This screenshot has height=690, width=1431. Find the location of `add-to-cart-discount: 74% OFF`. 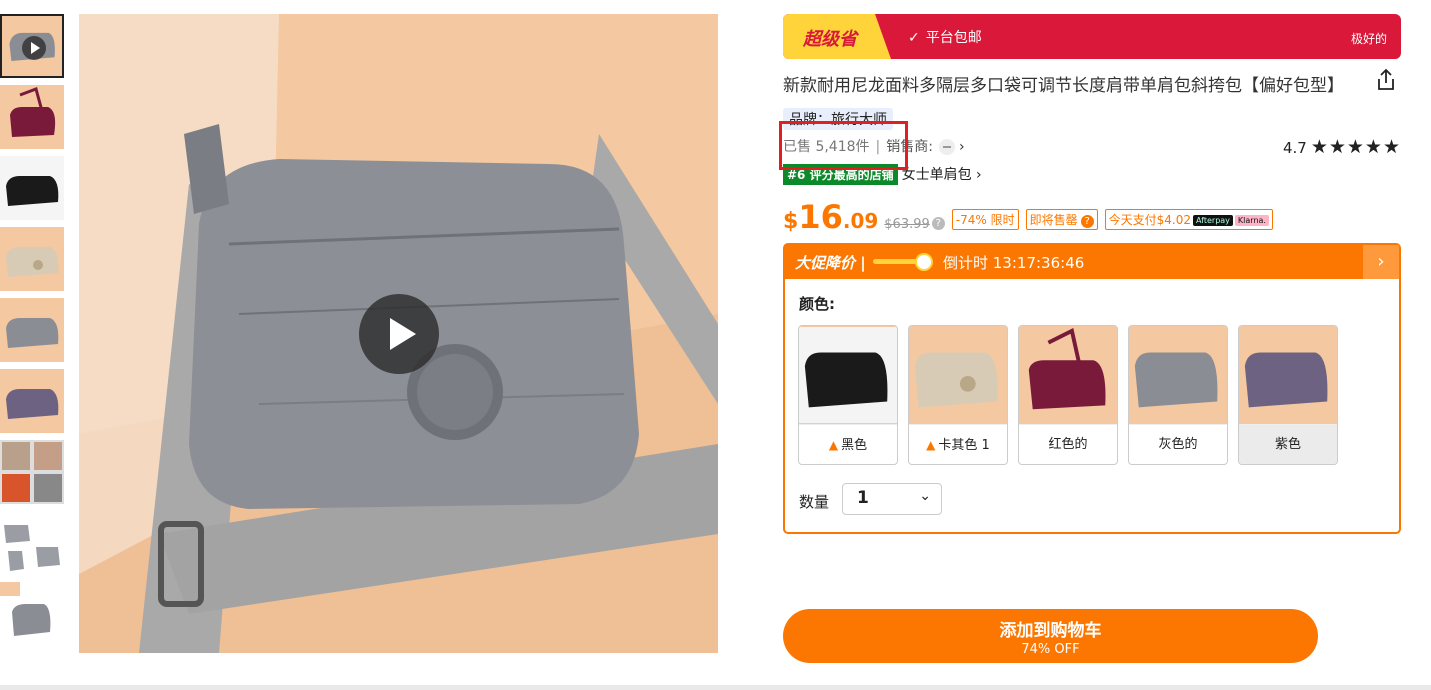

add-to-cart-discount: 74% OFF is located at coordinates (1050, 649).